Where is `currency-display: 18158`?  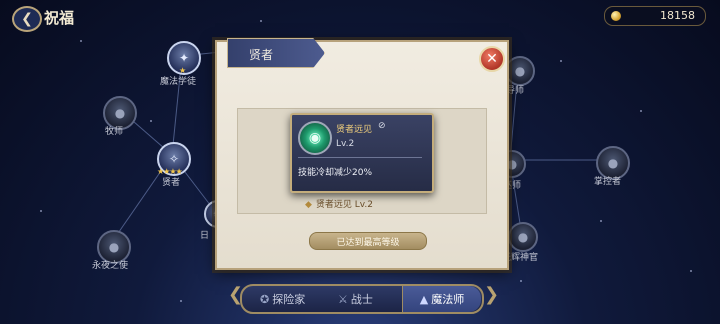
currency-display: 18158 is located at coordinates (655, 16).